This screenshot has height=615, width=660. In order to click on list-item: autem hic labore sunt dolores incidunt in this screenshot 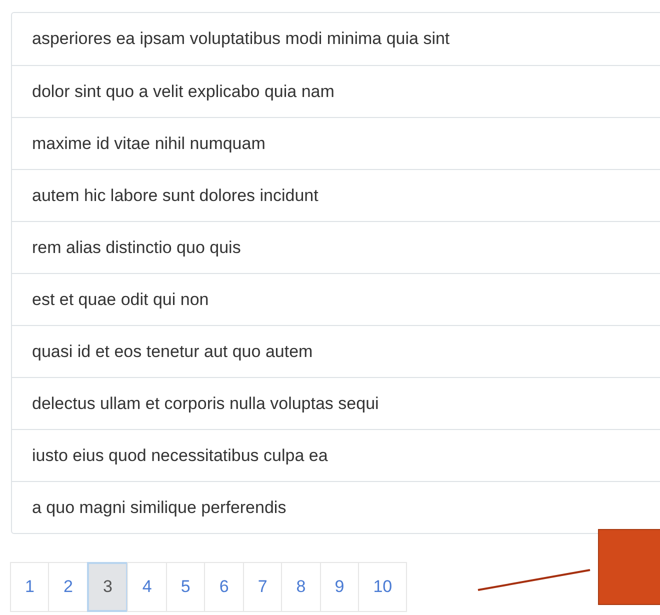, I will do `click(336, 195)`.